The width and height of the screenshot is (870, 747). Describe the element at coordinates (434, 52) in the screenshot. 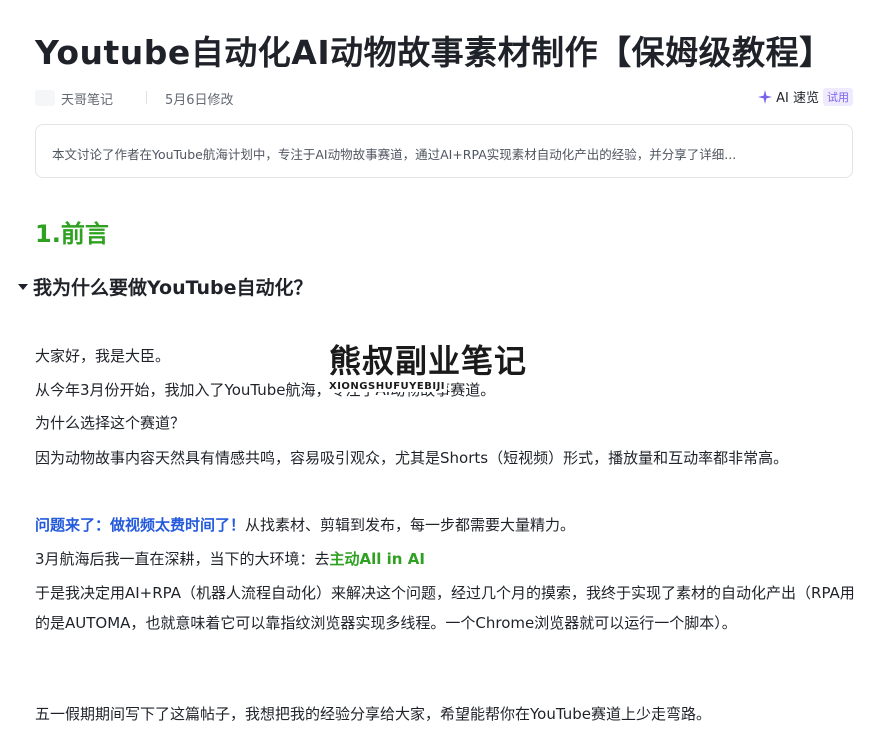

I see `document-title: Youtube自动化AI动物故事素材制作【保姆级教程】` at that location.